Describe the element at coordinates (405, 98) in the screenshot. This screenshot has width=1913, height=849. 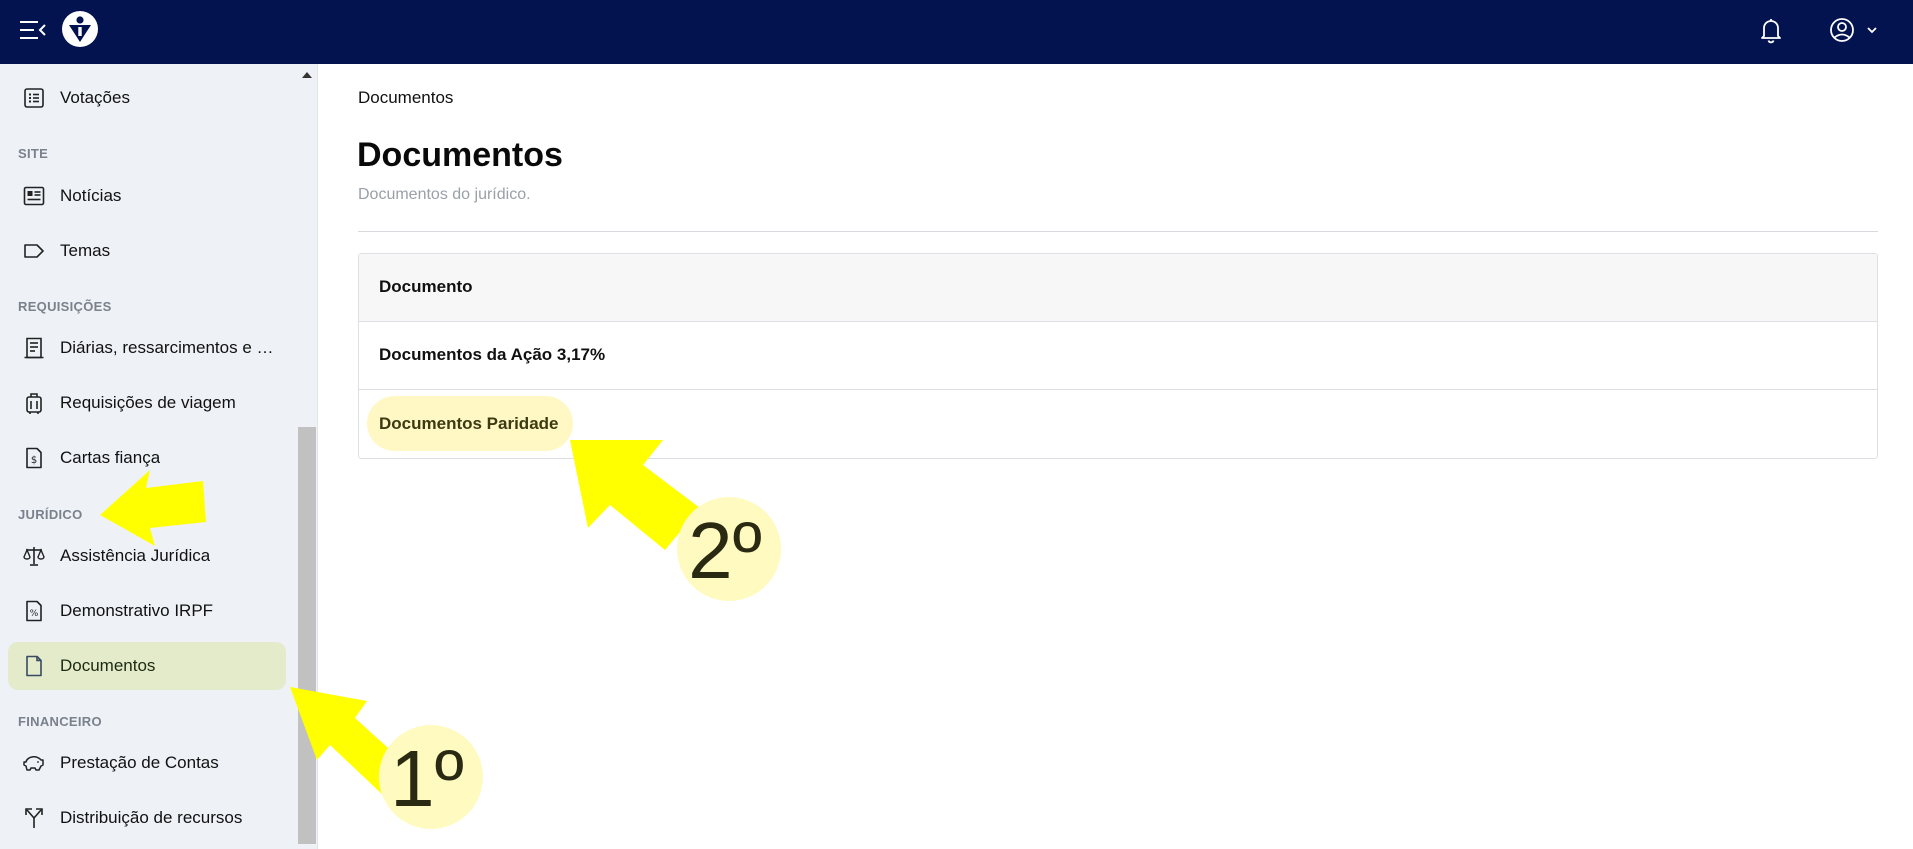
I see `breadcrumb: Documentos` at that location.